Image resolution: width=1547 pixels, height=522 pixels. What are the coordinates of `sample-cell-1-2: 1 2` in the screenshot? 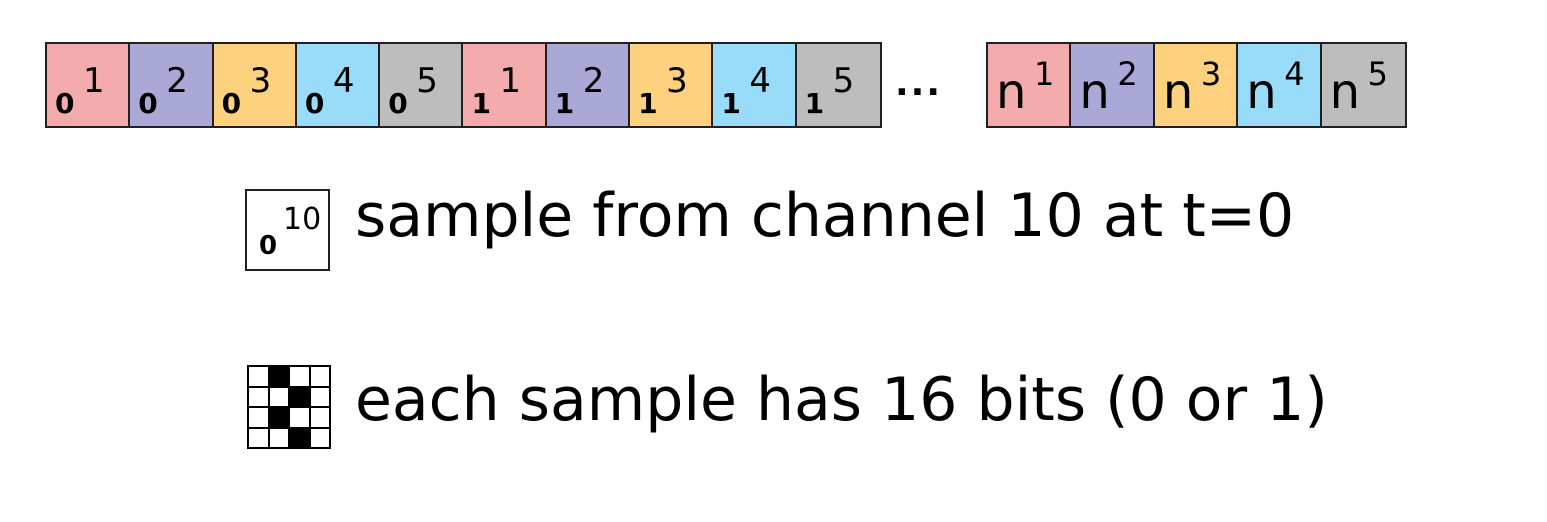 It's located at (588, 85).